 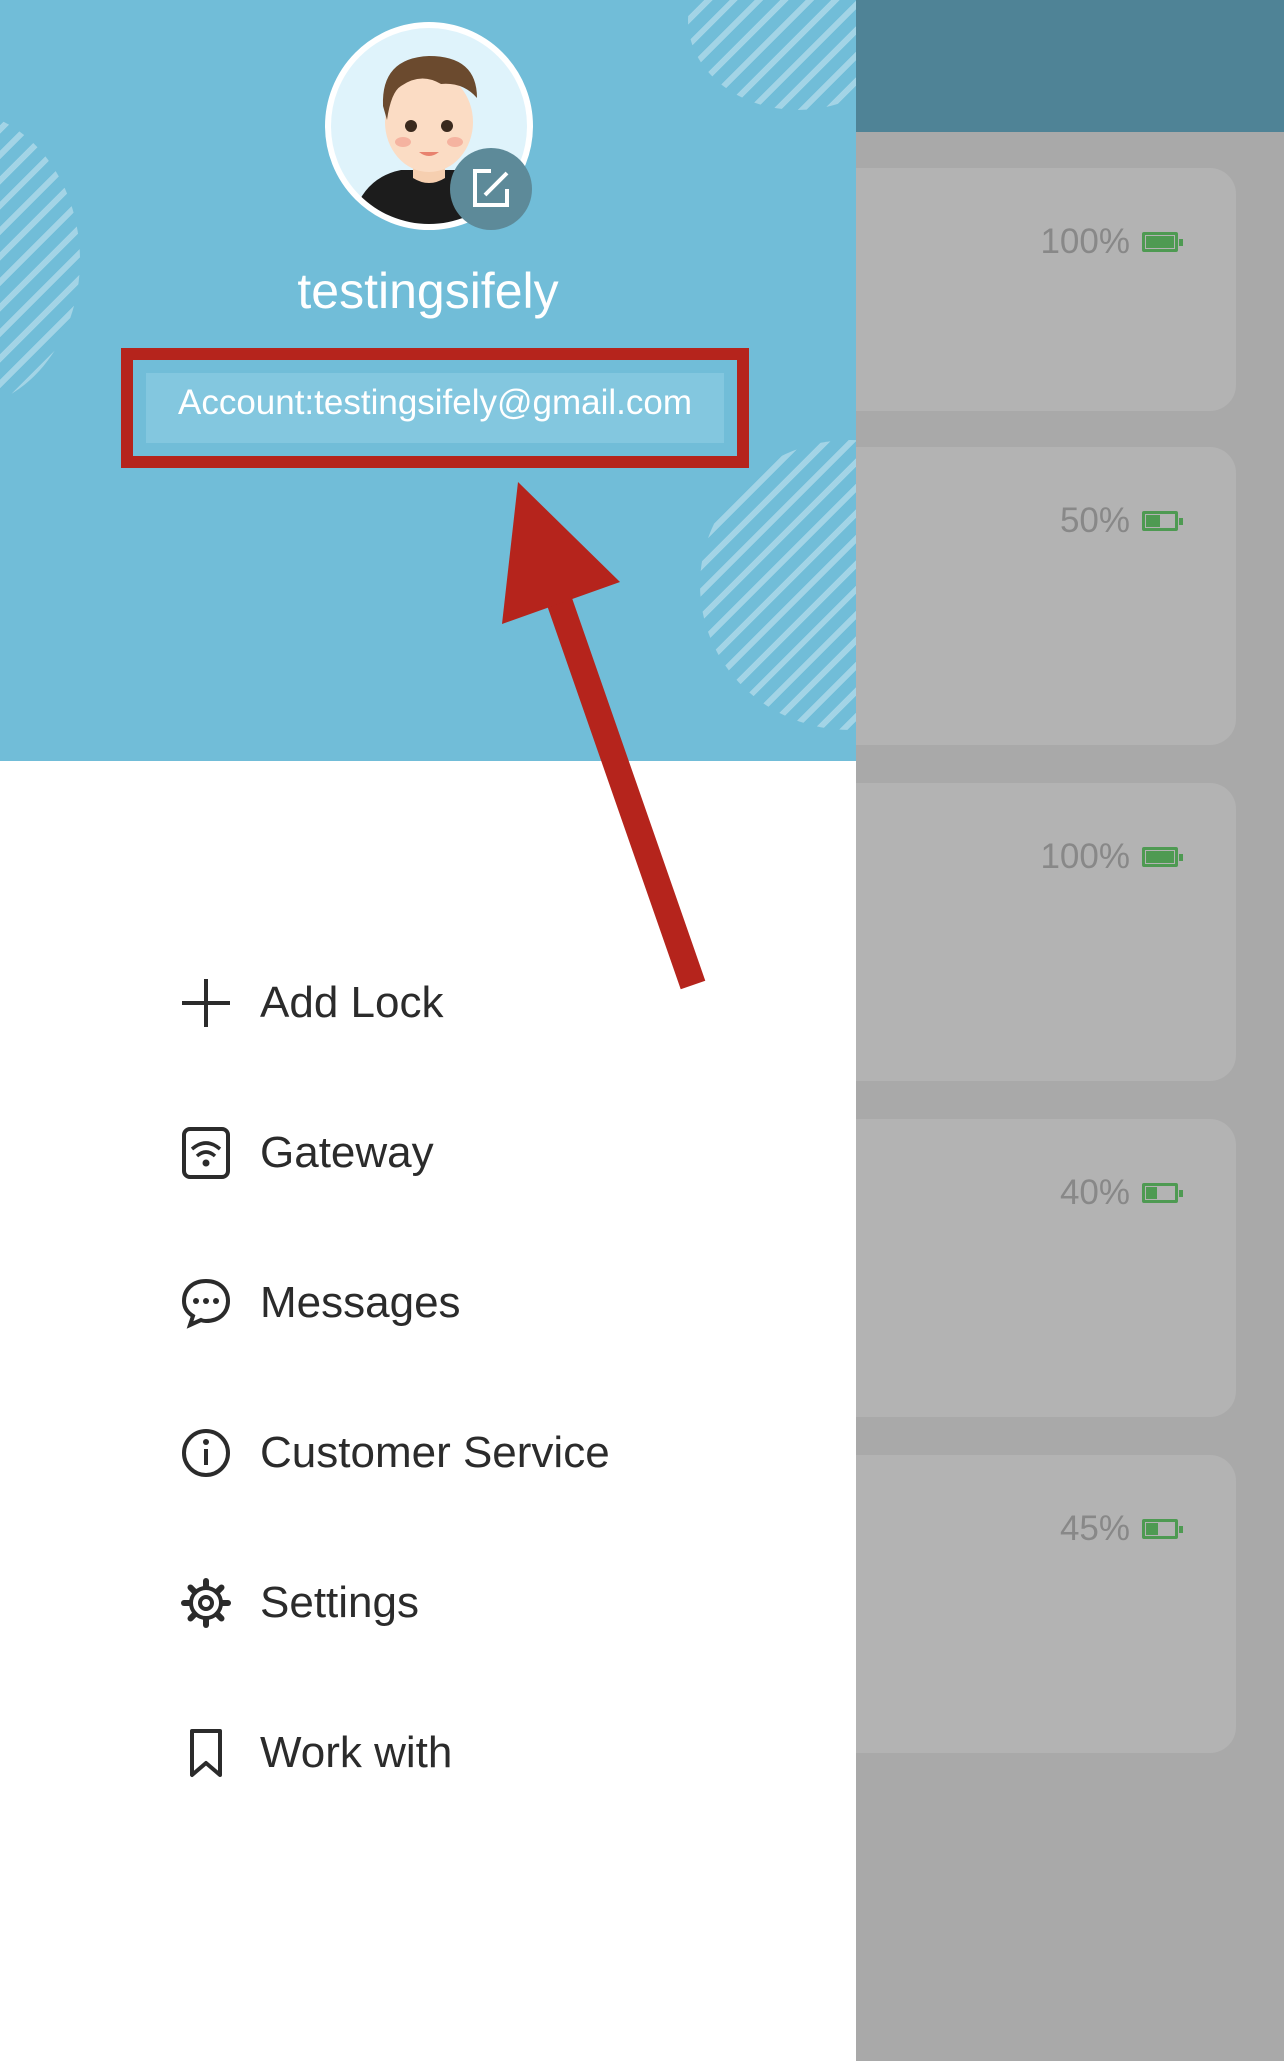 I want to click on battery-percent: 45%, so click(x=1094, y=1528).